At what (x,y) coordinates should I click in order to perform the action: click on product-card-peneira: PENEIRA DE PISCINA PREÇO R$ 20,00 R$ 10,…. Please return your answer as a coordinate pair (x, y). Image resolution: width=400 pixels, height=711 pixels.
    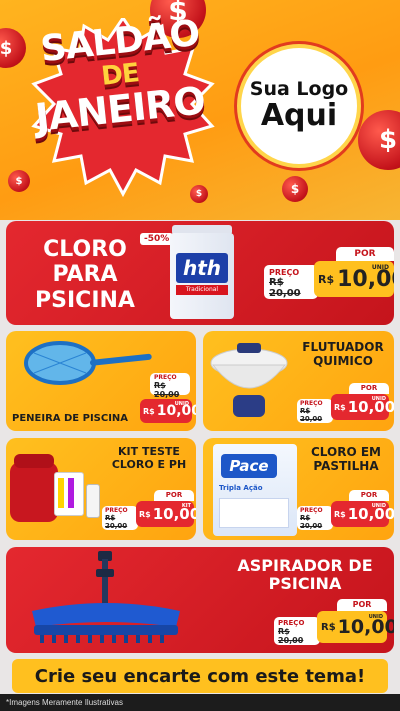
    Looking at the image, I should click on (101, 381).